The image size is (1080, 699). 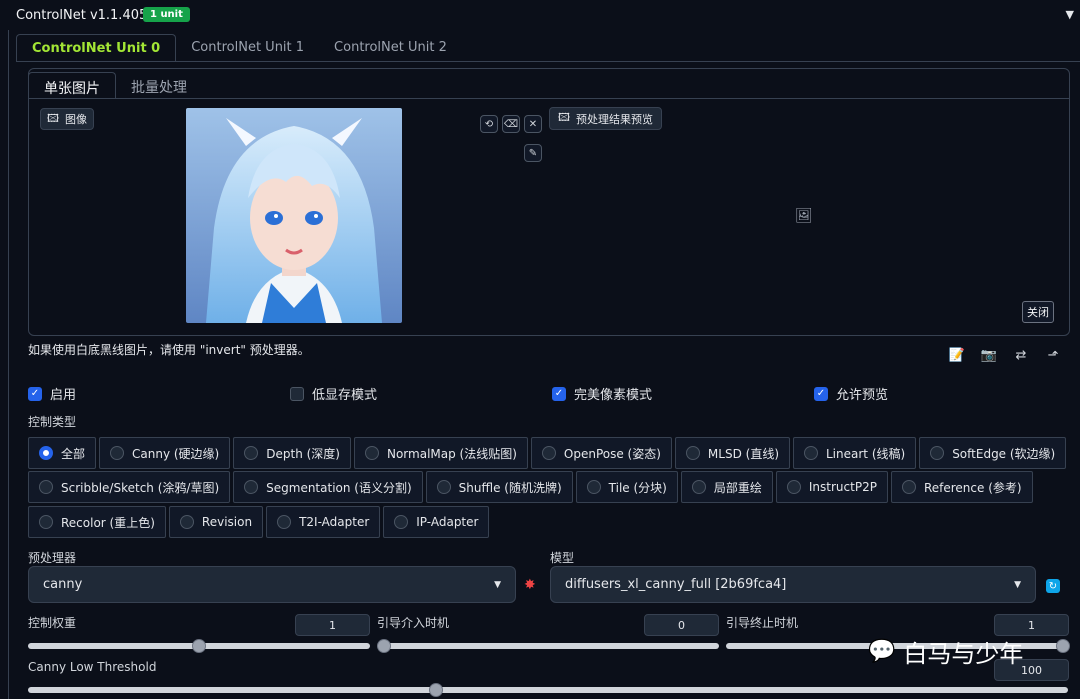 What do you see at coordinates (614, 119) in the screenshot?
I see `preview-label-text: 预处理结果预览` at bounding box center [614, 119].